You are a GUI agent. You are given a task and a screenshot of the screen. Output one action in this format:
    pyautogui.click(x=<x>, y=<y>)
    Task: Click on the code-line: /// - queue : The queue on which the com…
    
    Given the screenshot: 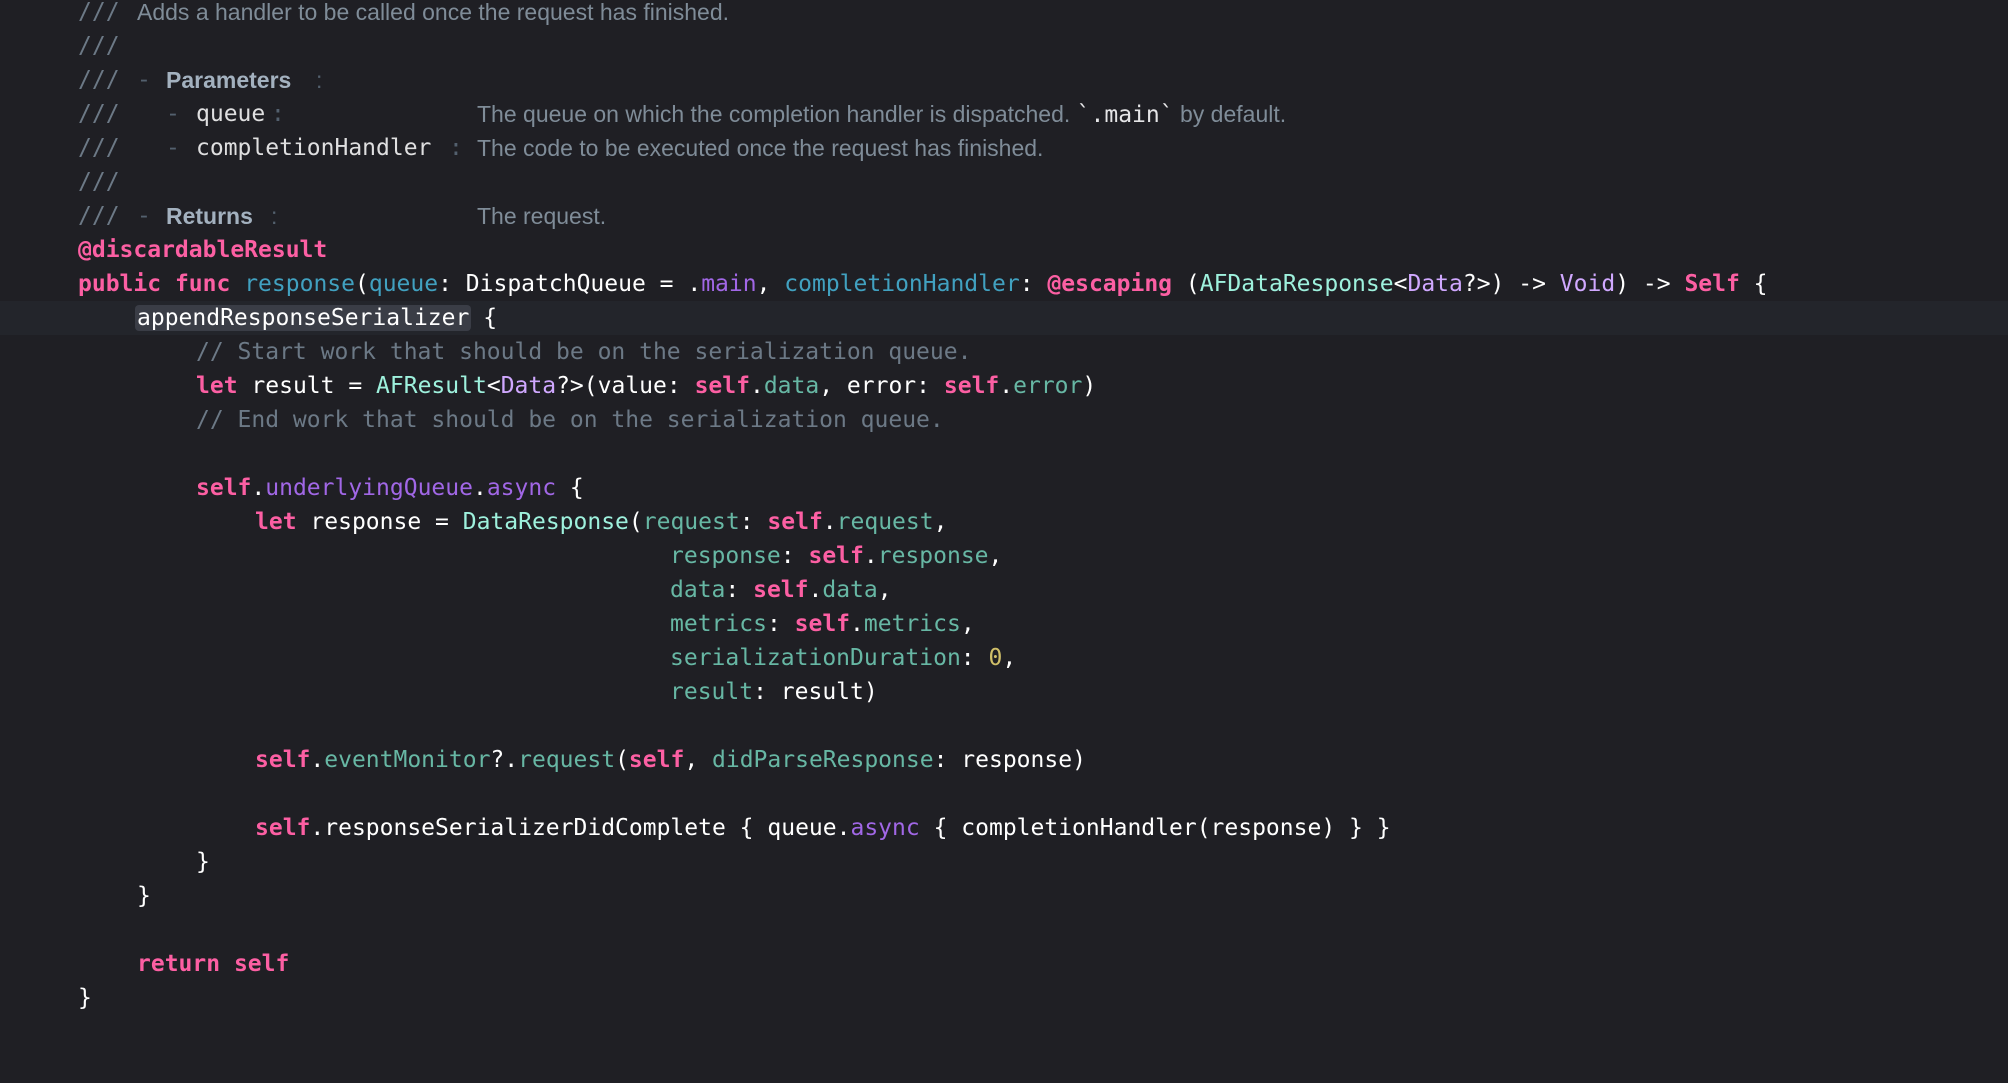 What is the action you would take?
    pyautogui.click(x=1004, y=114)
    